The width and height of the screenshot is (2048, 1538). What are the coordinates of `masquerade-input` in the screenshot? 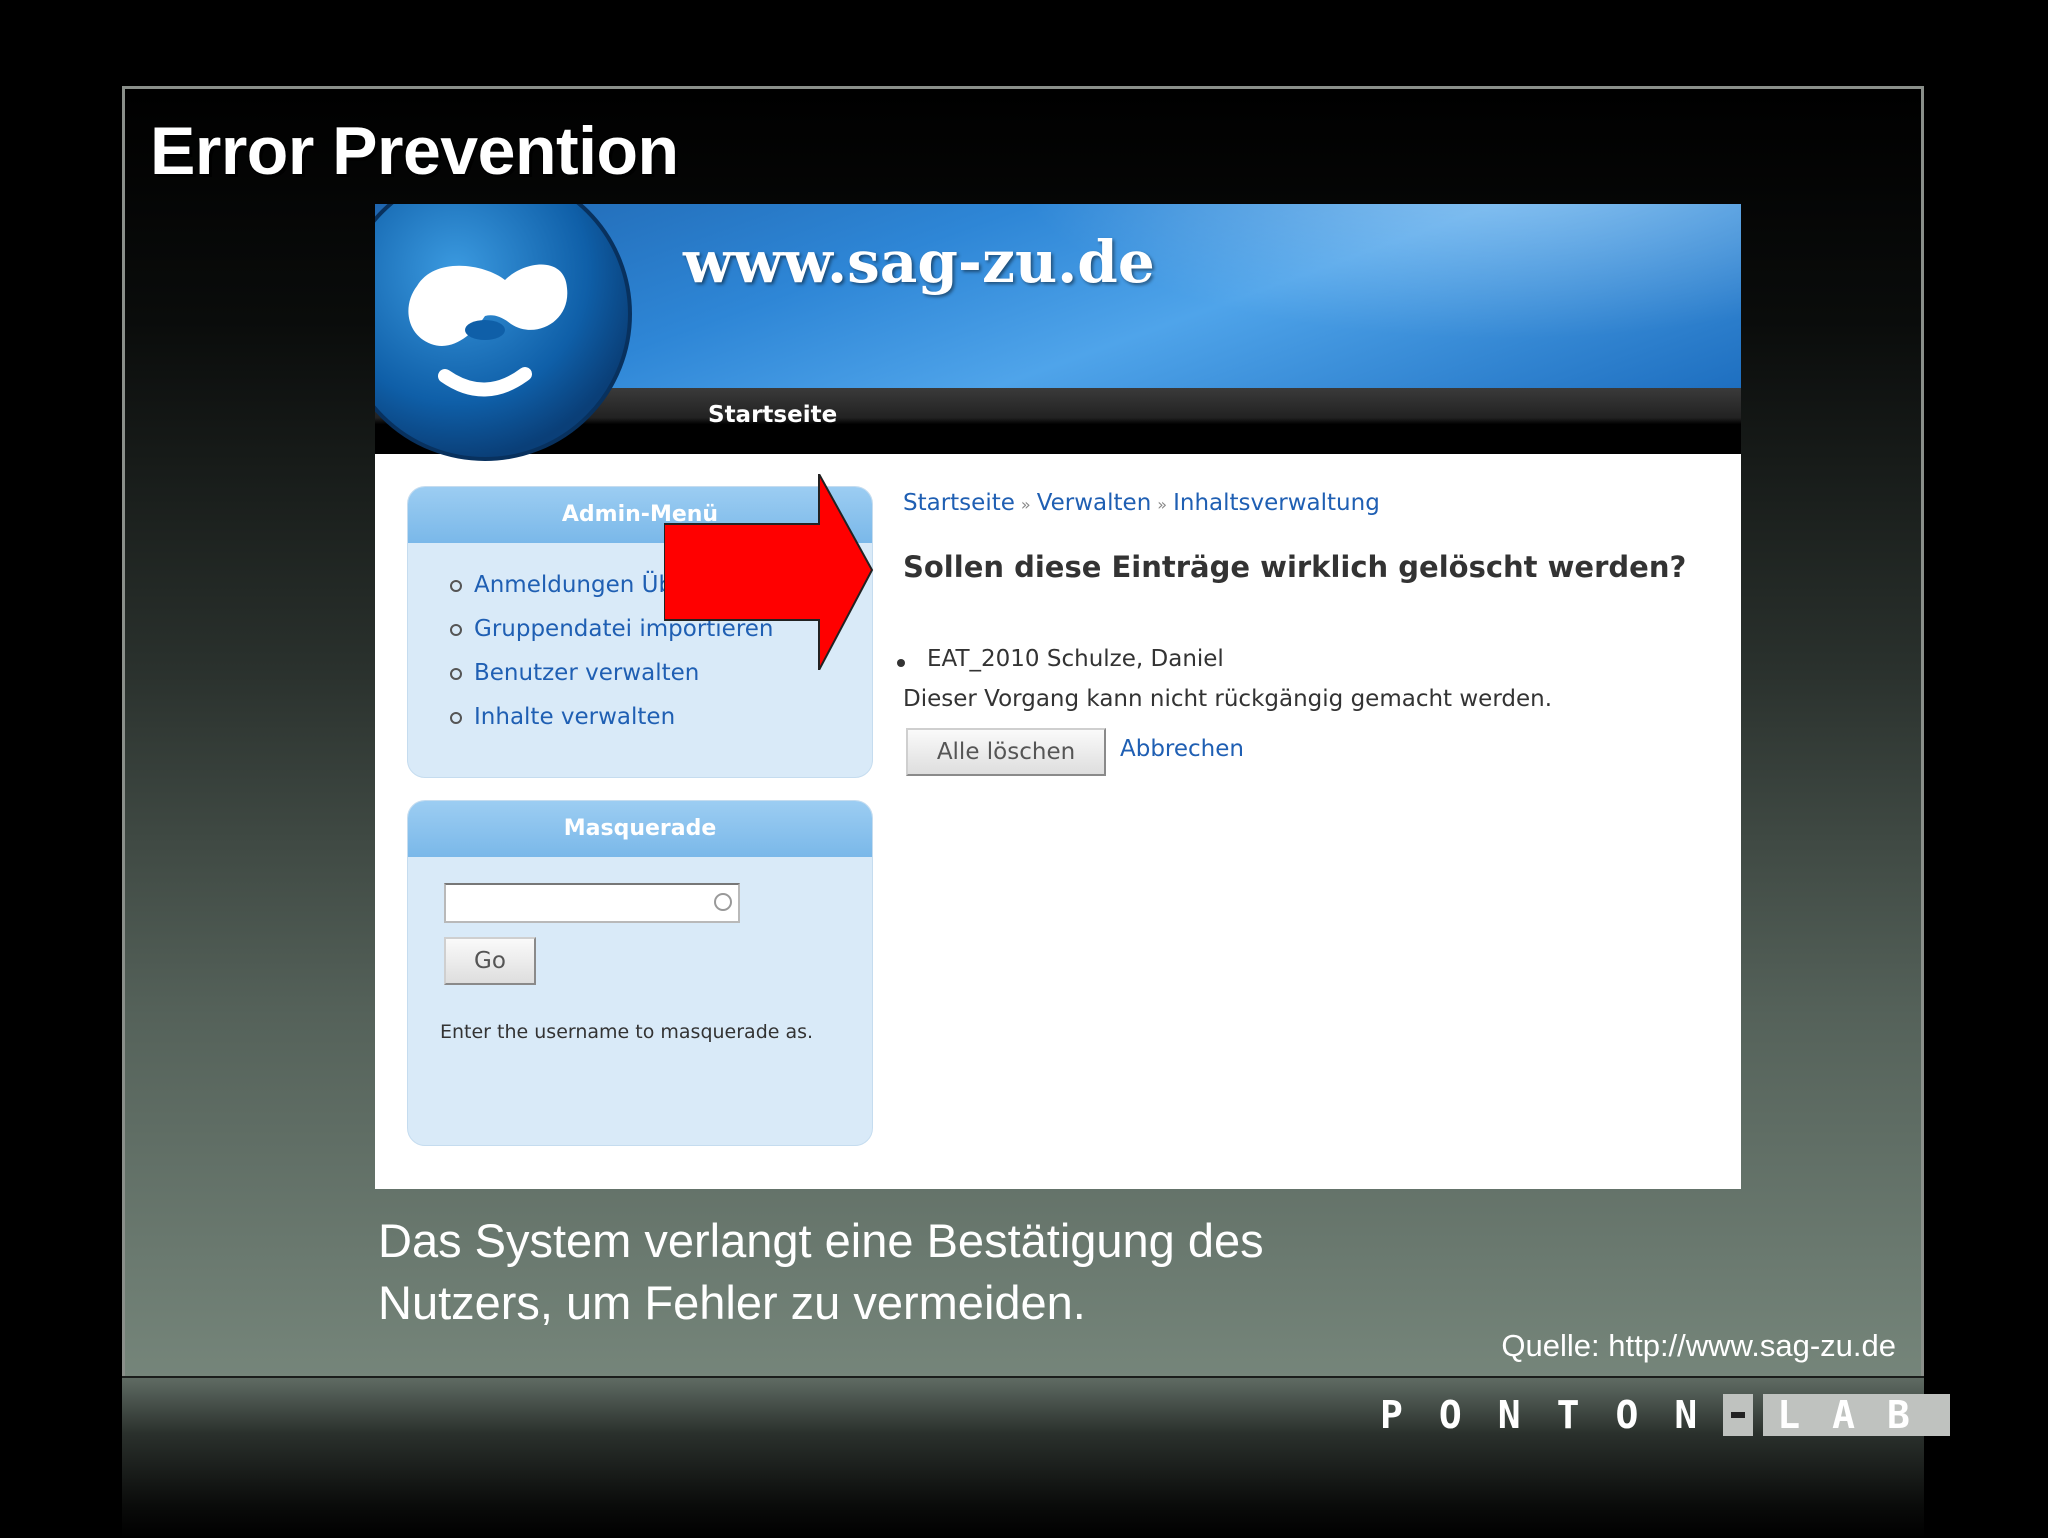 It's located at (592, 903).